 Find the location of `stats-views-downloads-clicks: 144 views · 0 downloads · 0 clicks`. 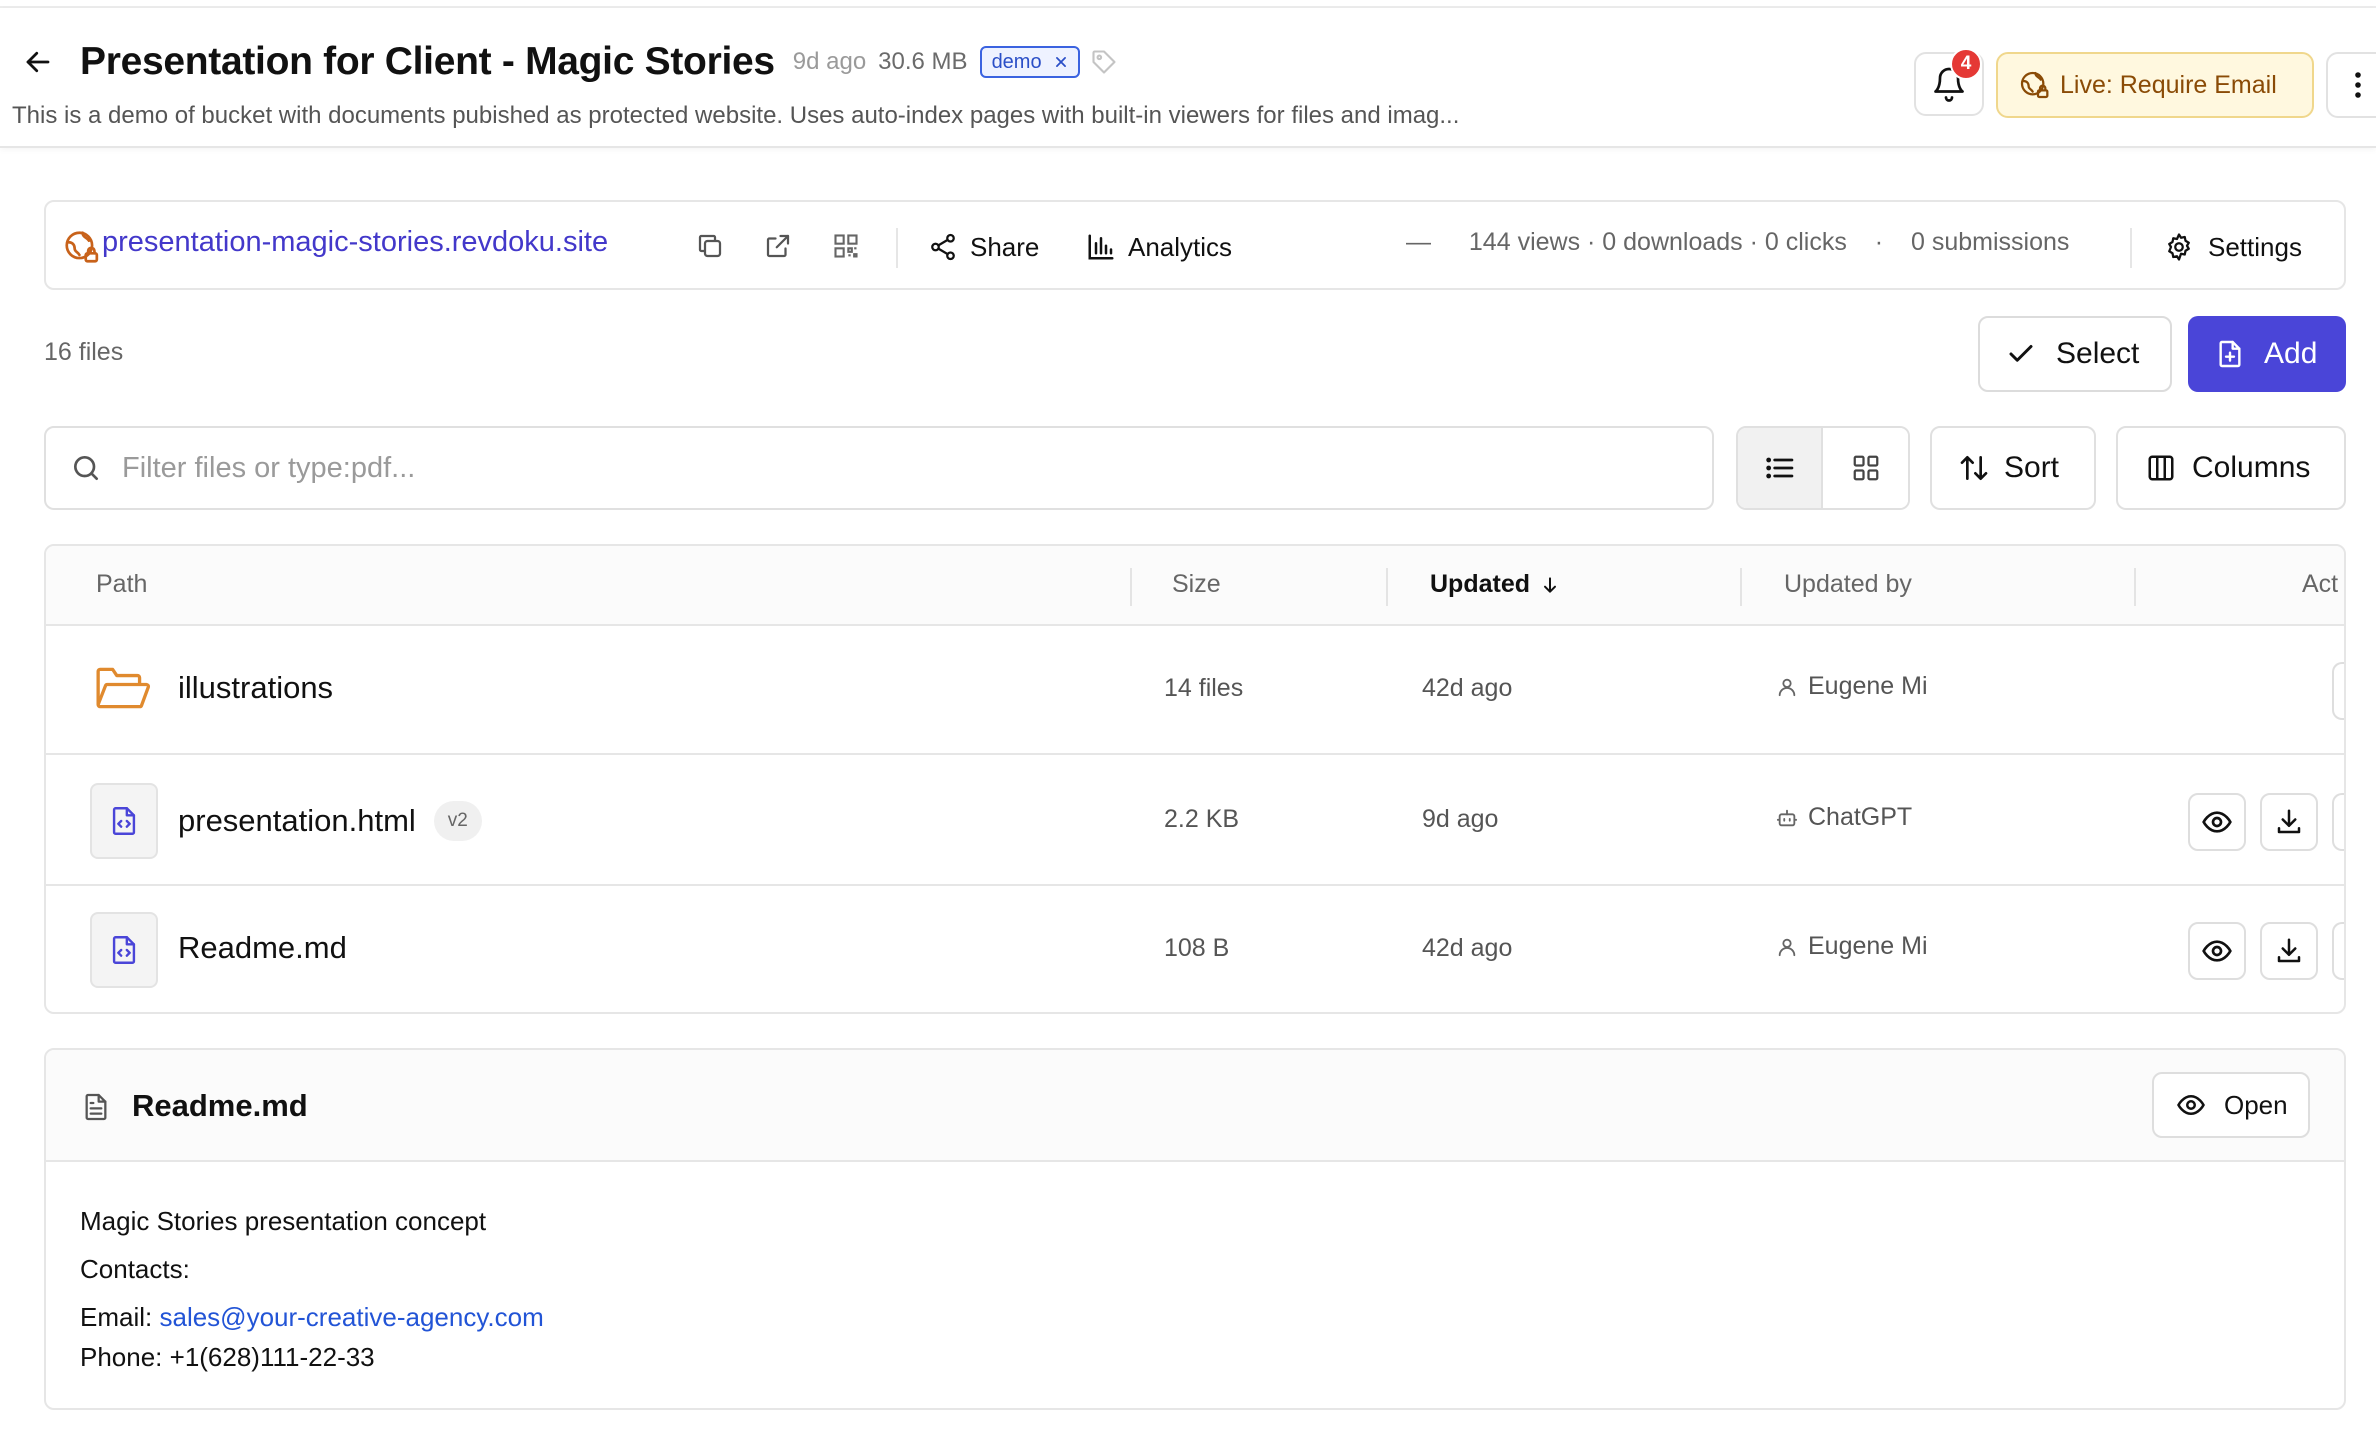

stats-views-downloads-clicks: 144 views · 0 downloads · 0 clicks is located at coordinates (1657, 242).